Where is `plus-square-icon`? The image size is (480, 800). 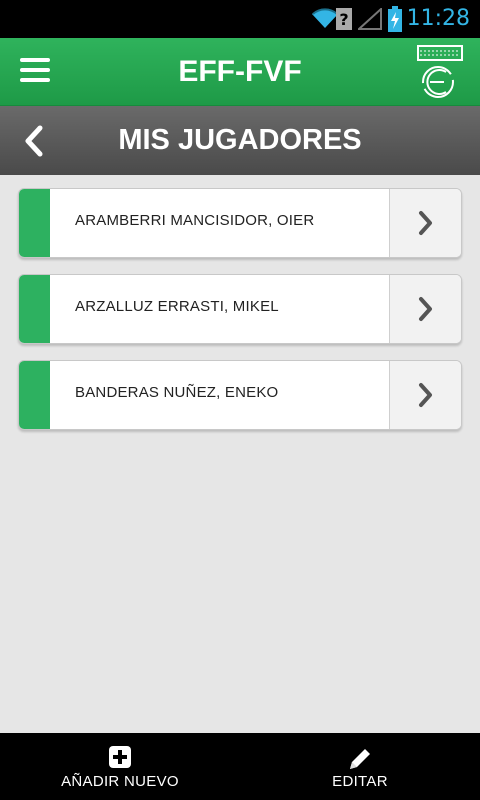 plus-square-icon is located at coordinates (120, 757).